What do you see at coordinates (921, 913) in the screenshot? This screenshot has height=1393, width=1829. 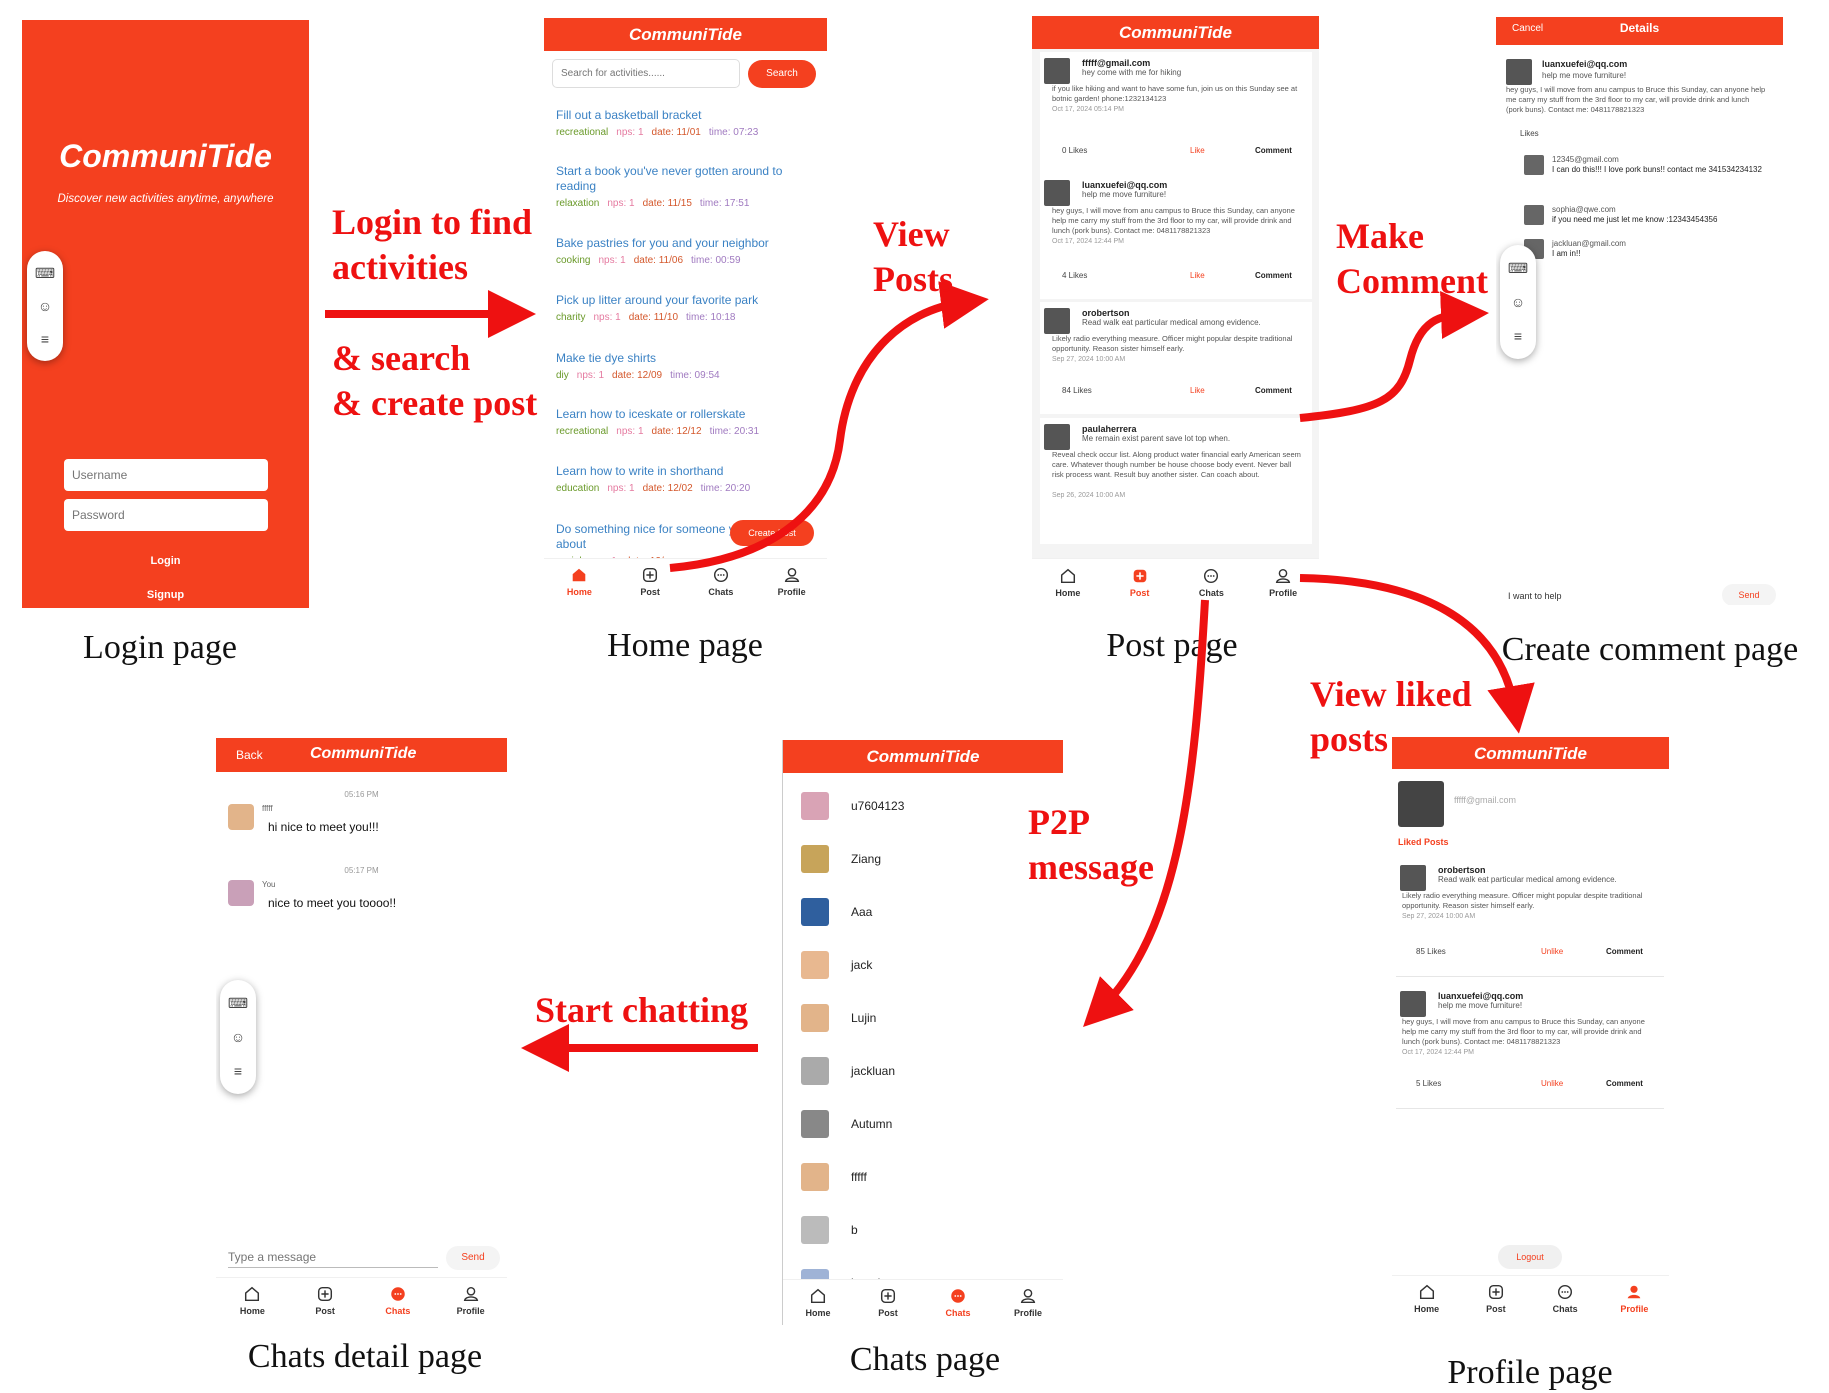 I see `contact-item: Aaa` at bounding box center [921, 913].